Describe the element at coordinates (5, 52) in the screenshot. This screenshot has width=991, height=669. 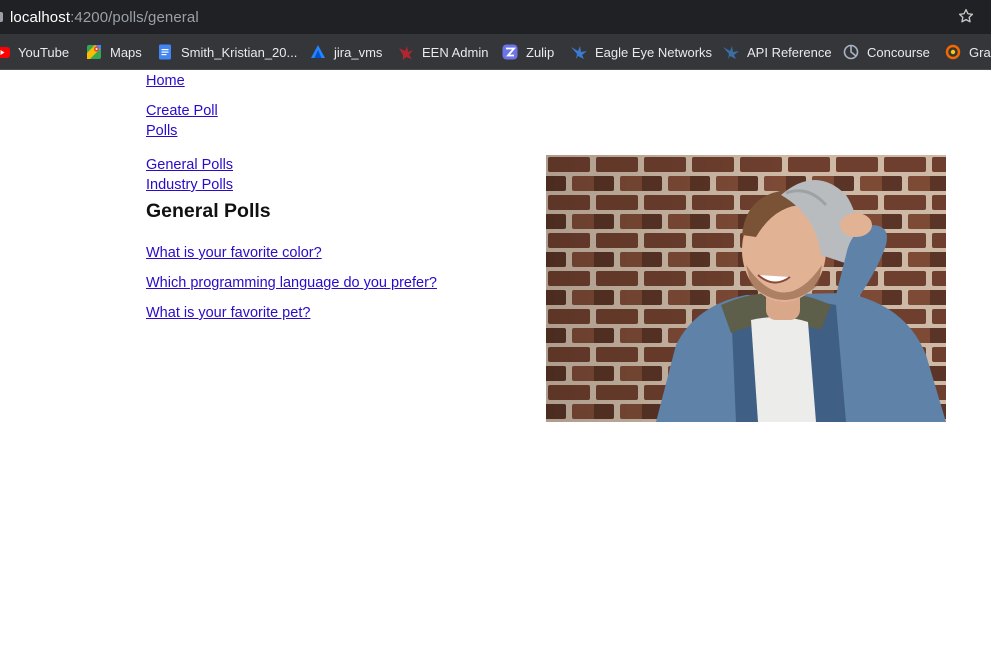
I see `youtube-icon` at that location.